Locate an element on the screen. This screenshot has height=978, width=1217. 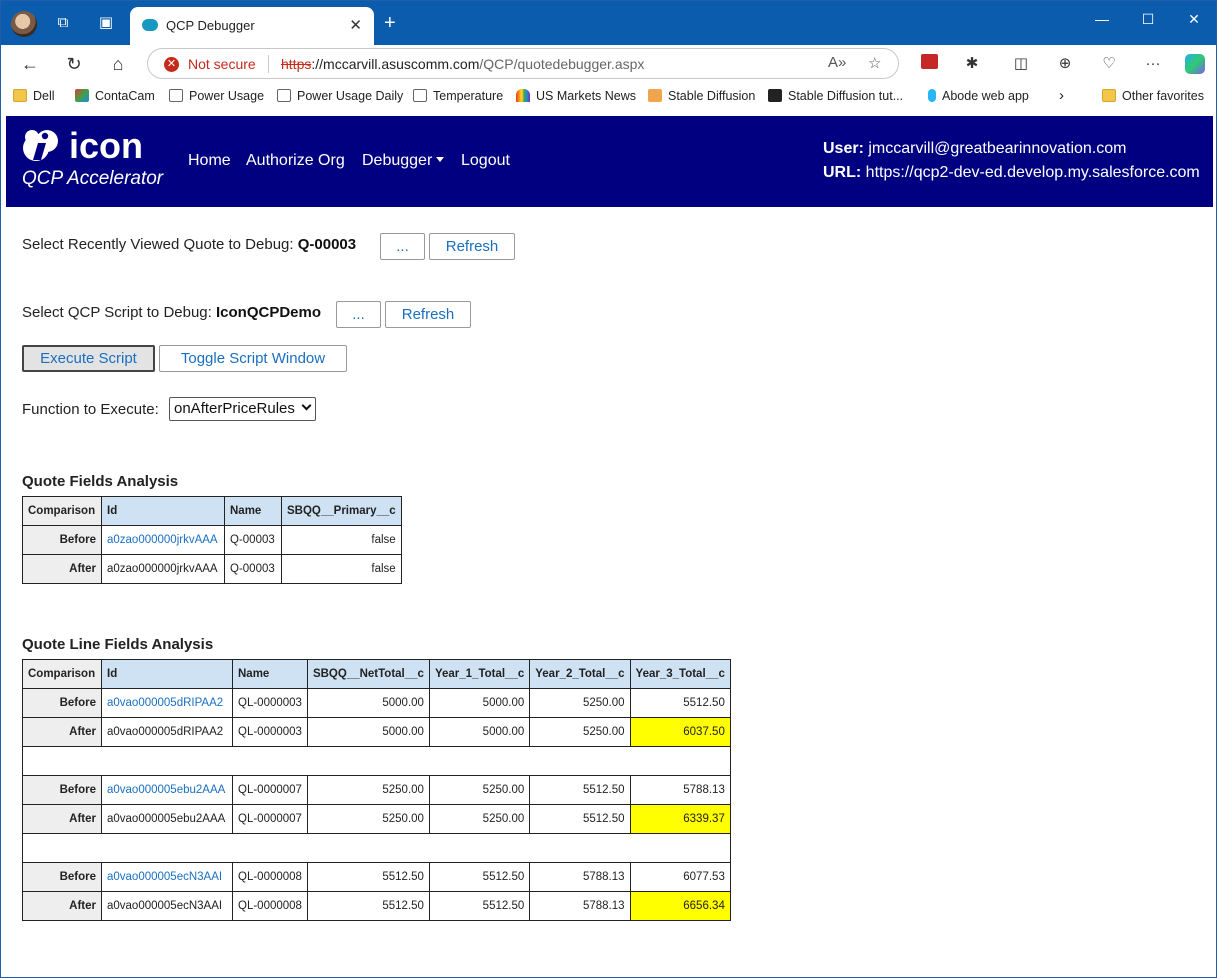
not-secure-icon: ✕ is located at coordinates (171, 64).